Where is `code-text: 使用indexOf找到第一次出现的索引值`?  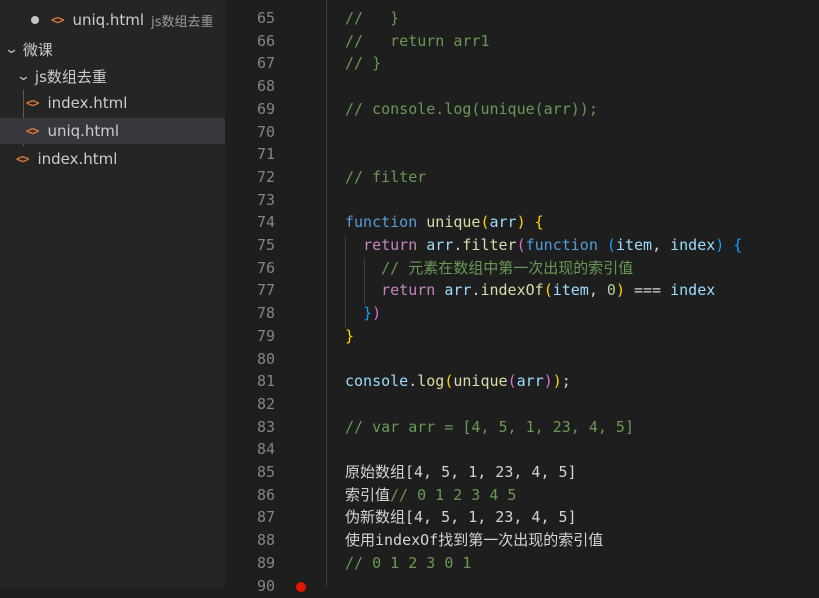 code-text: 使用indexOf找到第一次出现的索引值 is located at coordinates (474, 540).